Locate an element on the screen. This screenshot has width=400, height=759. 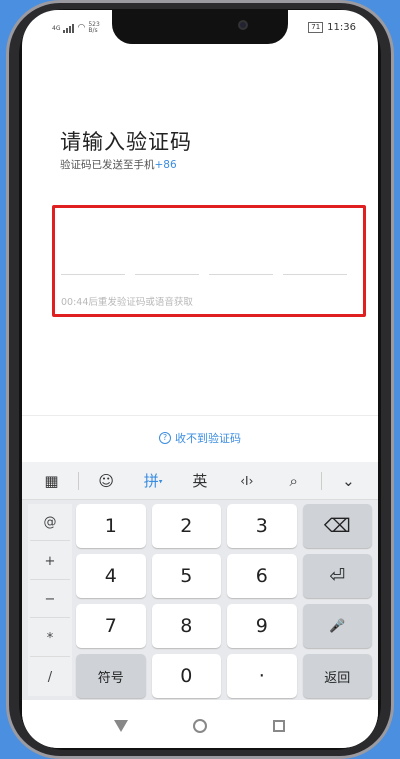
pinyin-button: 拼▾ is located at coordinates (153, 480).